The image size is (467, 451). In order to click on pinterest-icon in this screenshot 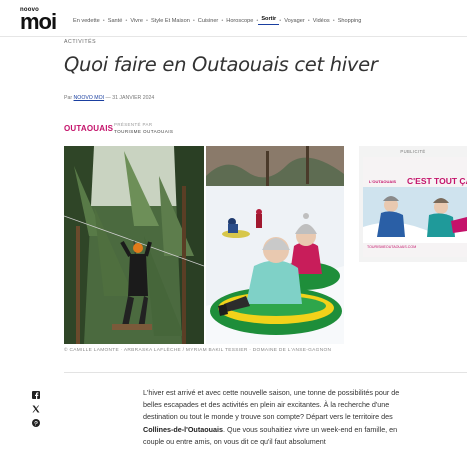, I will do `click(36, 423)`.